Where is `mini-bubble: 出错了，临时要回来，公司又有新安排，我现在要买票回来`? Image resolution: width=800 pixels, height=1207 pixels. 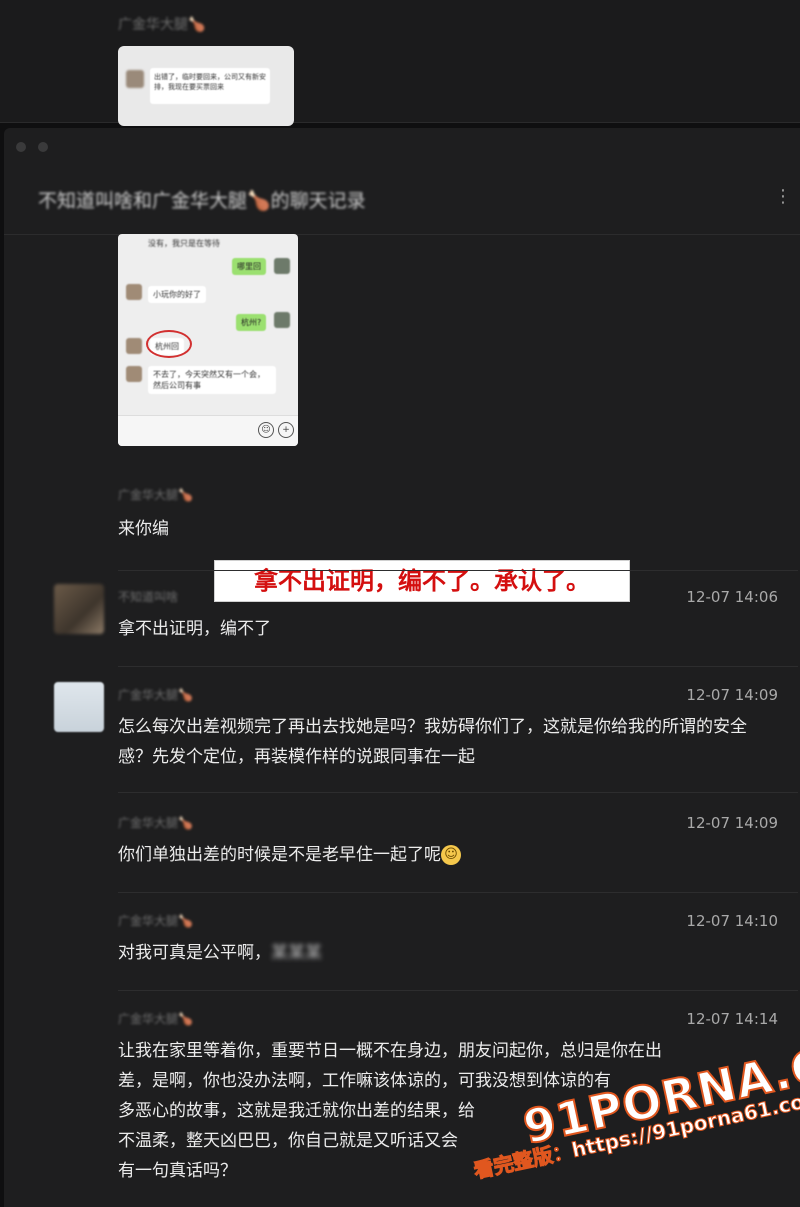
mini-bubble: 出错了，临时要回来，公司又有新安排，我现在要买票回来 is located at coordinates (210, 86).